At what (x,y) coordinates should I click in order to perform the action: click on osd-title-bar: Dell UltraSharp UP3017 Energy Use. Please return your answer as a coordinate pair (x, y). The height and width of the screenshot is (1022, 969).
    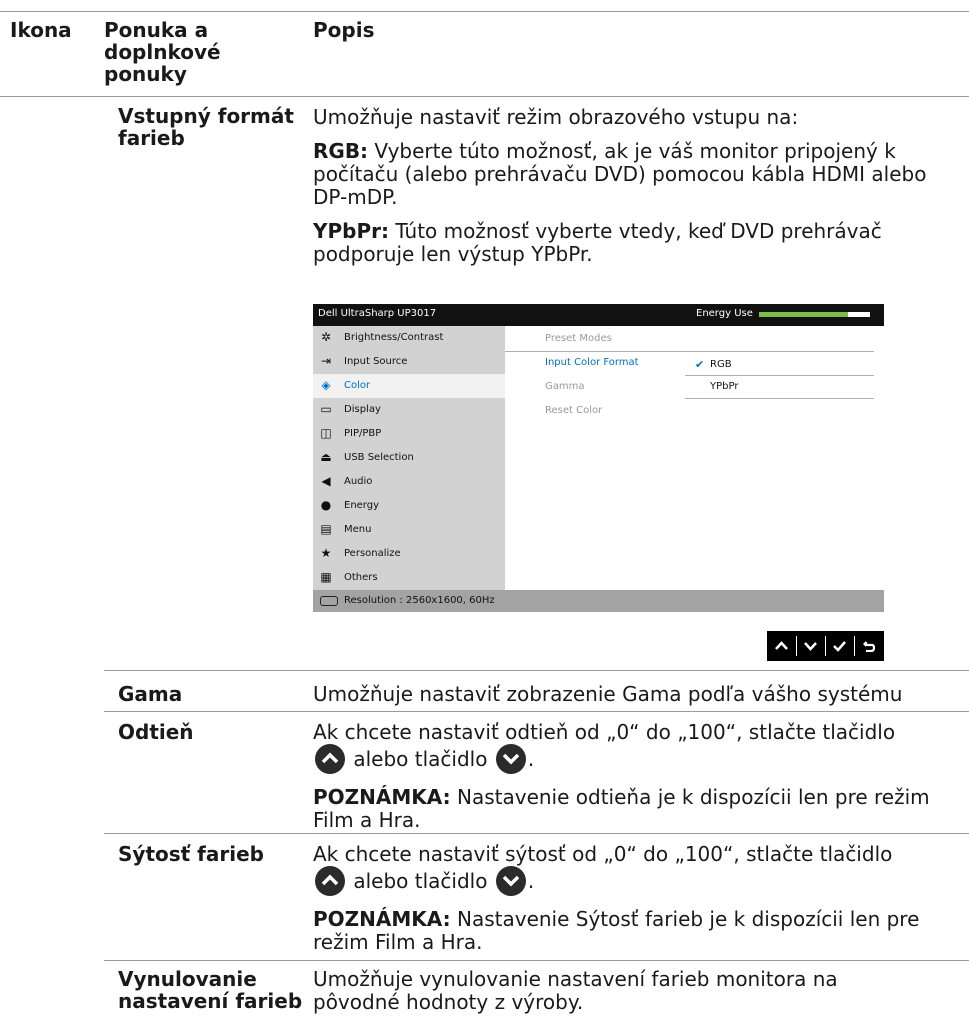
    Looking at the image, I should click on (598, 315).